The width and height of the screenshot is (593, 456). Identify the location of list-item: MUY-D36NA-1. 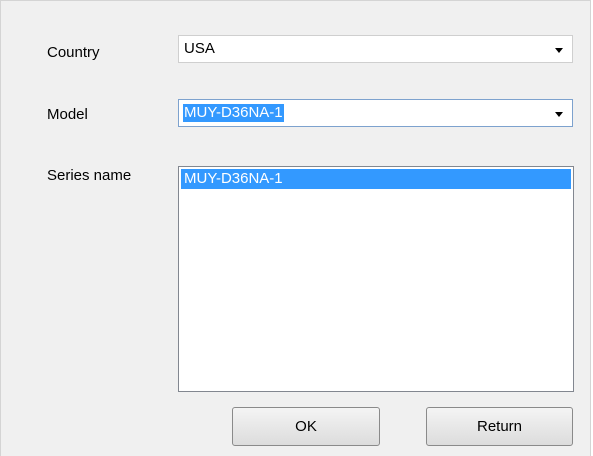
(376, 179).